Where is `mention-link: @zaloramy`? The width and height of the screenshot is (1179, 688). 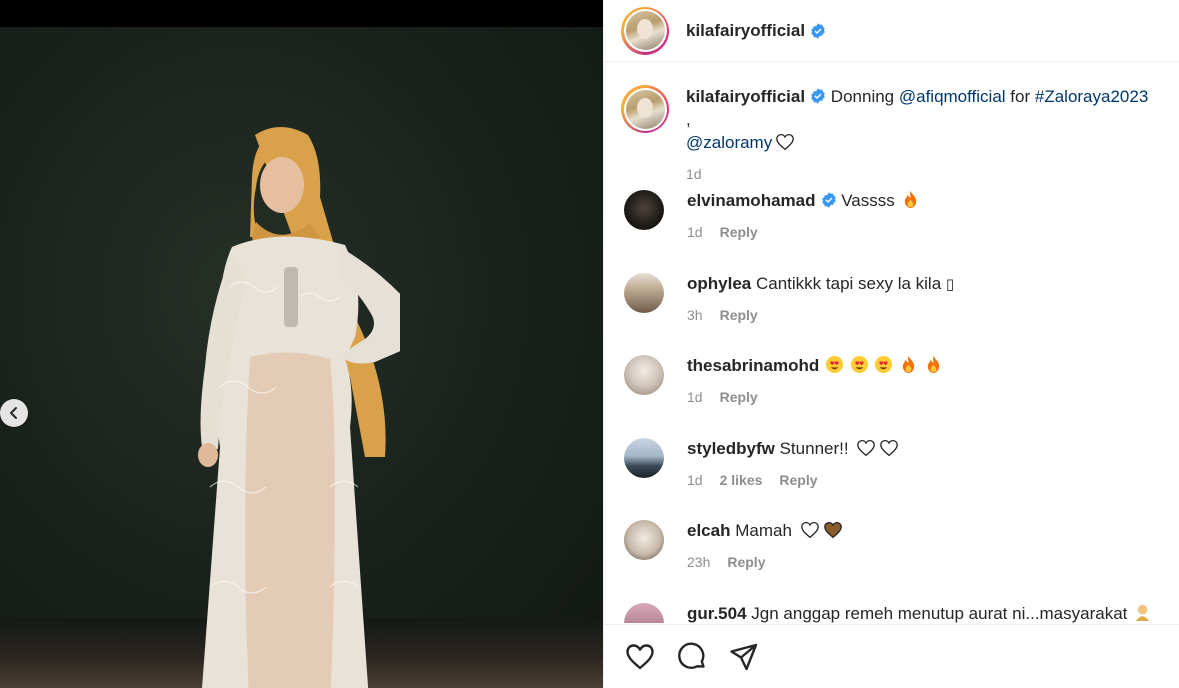
mention-link: @zaloramy is located at coordinates (729, 142).